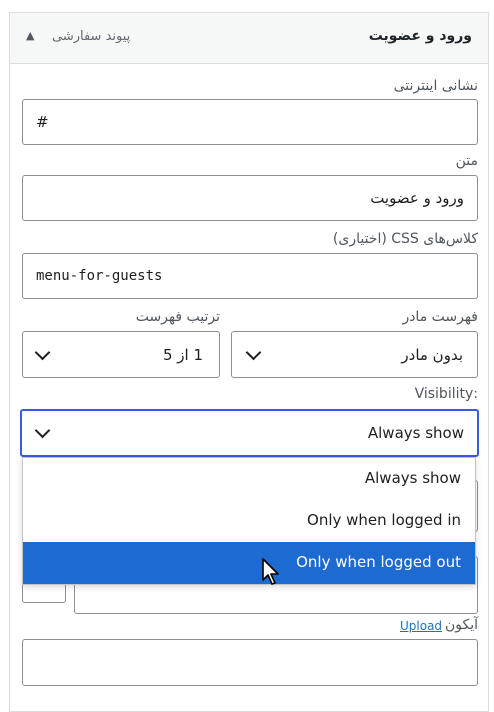 This screenshot has width=494, height=712. Describe the element at coordinates (250, 198) in the screenshot. I see `navigation-label-input: ورود و عضویت` at that location.